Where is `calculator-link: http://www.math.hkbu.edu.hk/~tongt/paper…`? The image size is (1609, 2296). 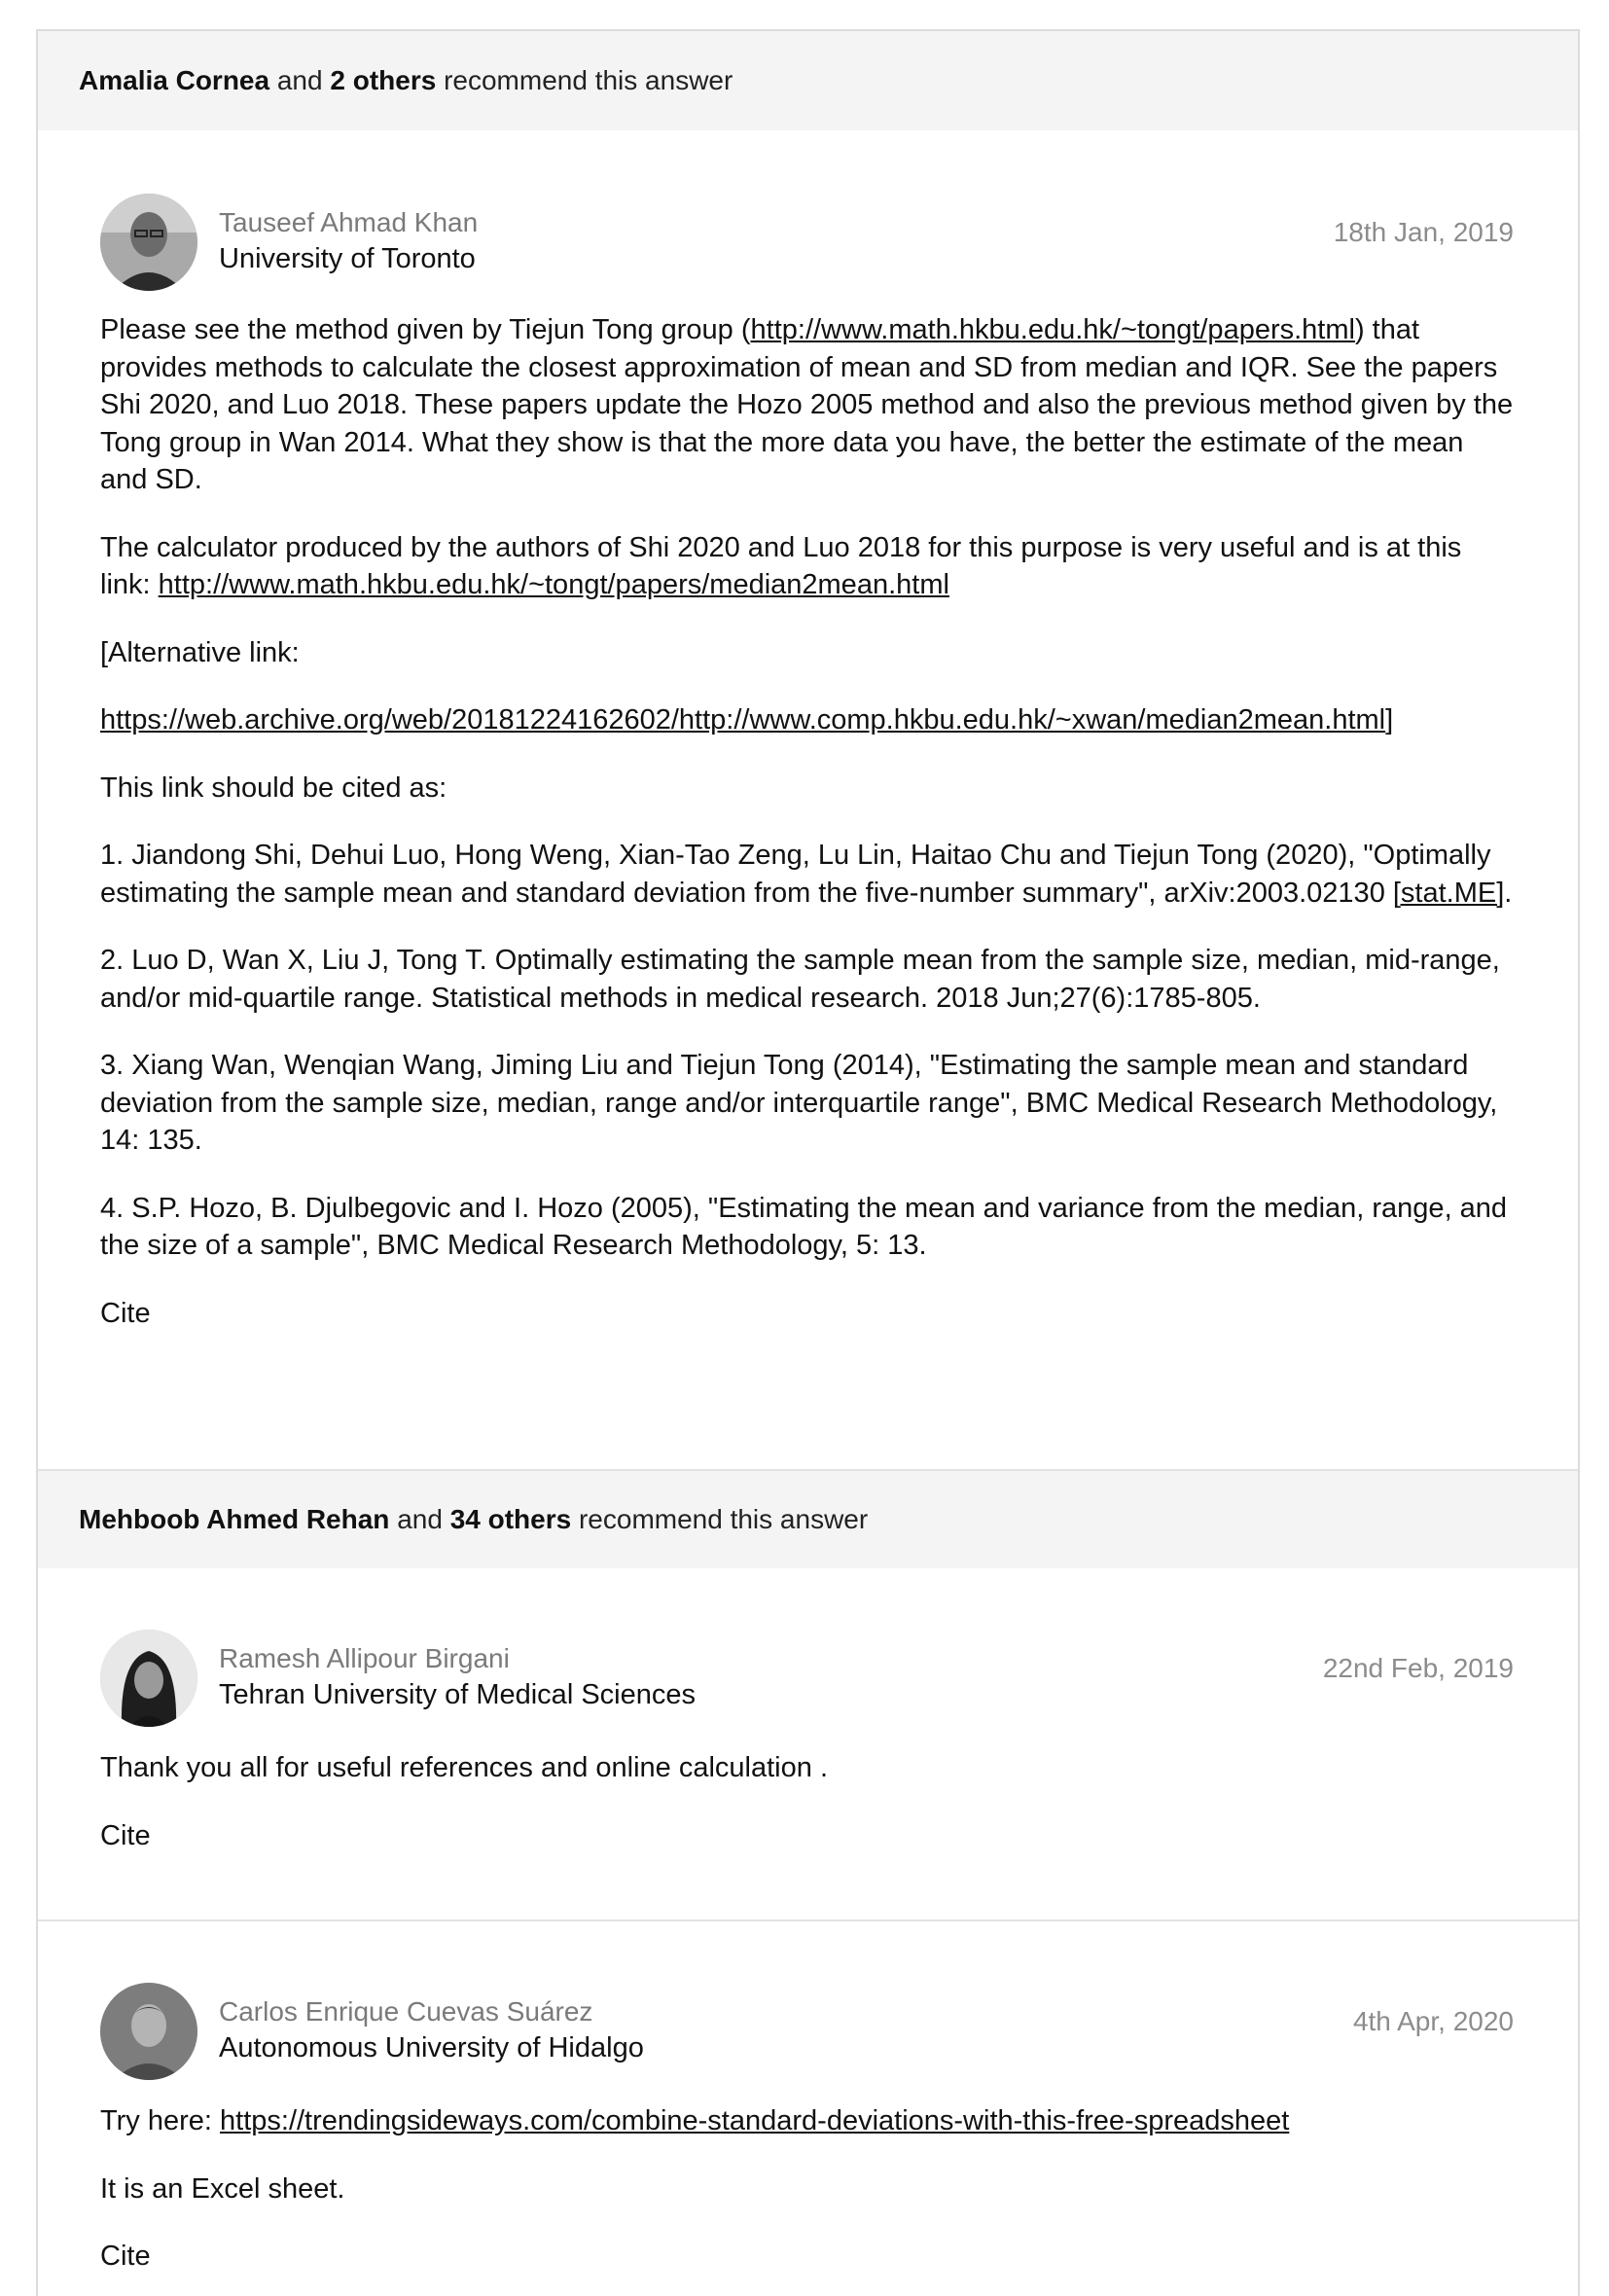
calculator-link: http://www.math.hkbu.edu.hk/~tongt/paper… is located at coordinates (554, 584).